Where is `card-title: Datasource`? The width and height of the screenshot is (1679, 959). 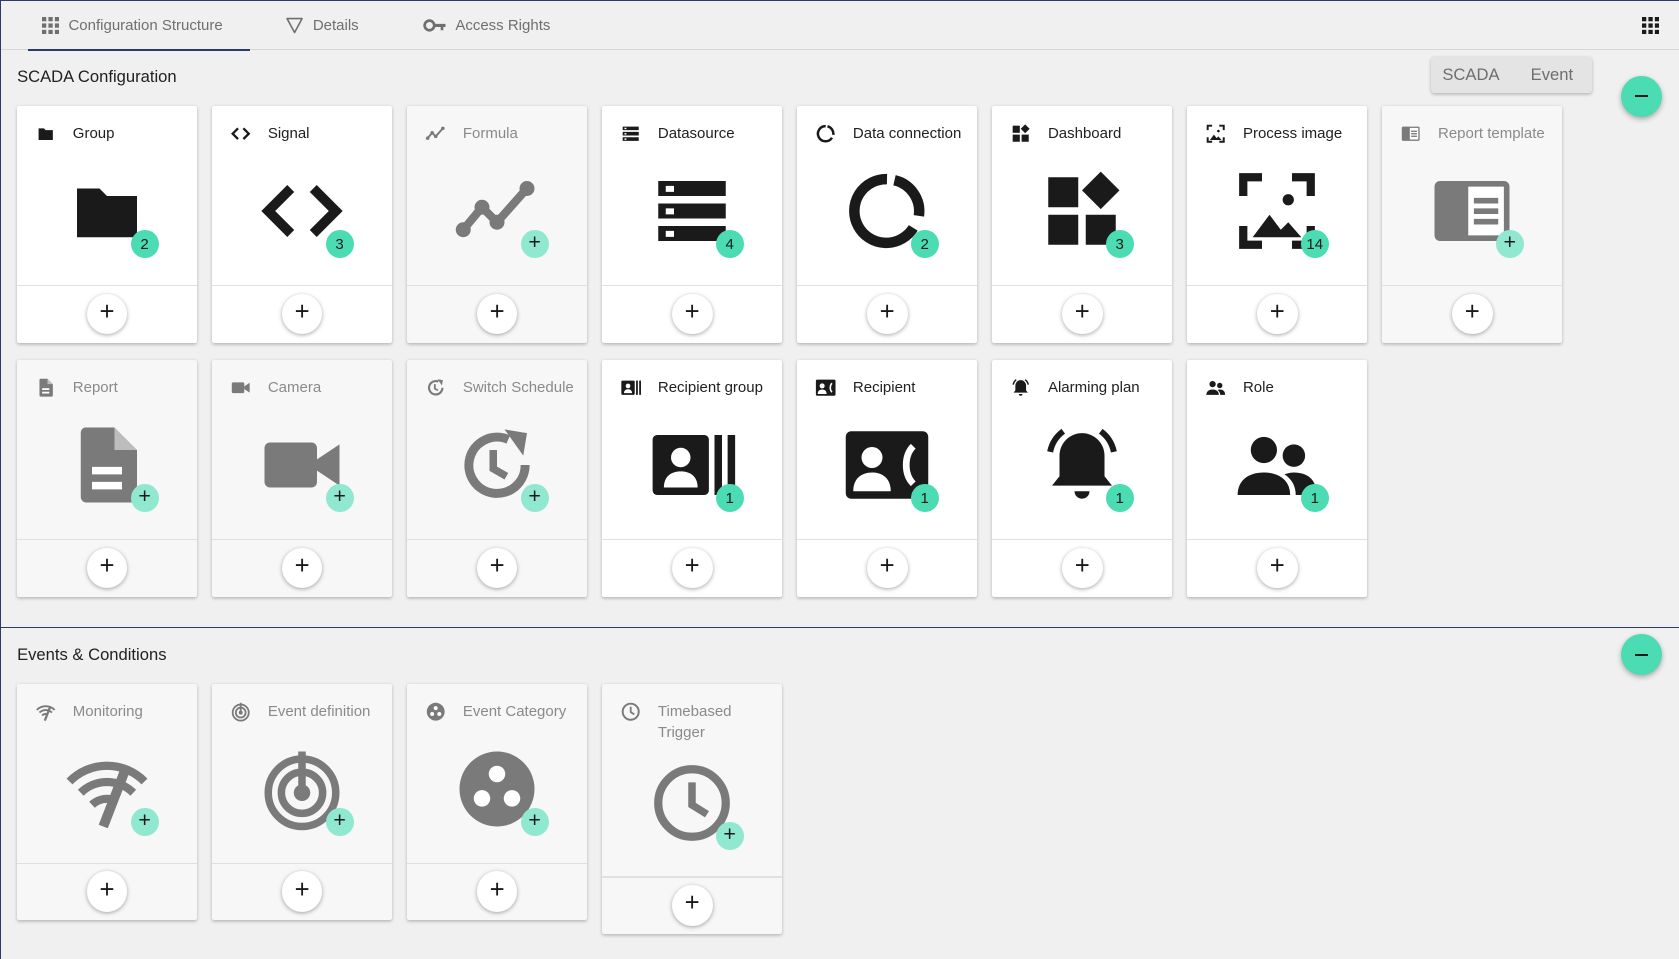 card-title: Datasource is located at coordinates (696, 134).